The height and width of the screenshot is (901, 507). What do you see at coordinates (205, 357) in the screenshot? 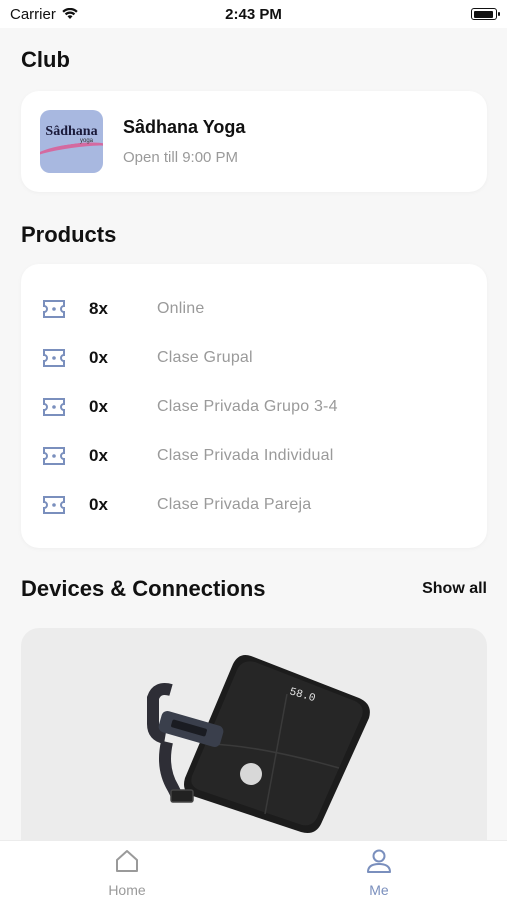
I see `product-name: Clase Grupal` at bounding box center [205, 357].